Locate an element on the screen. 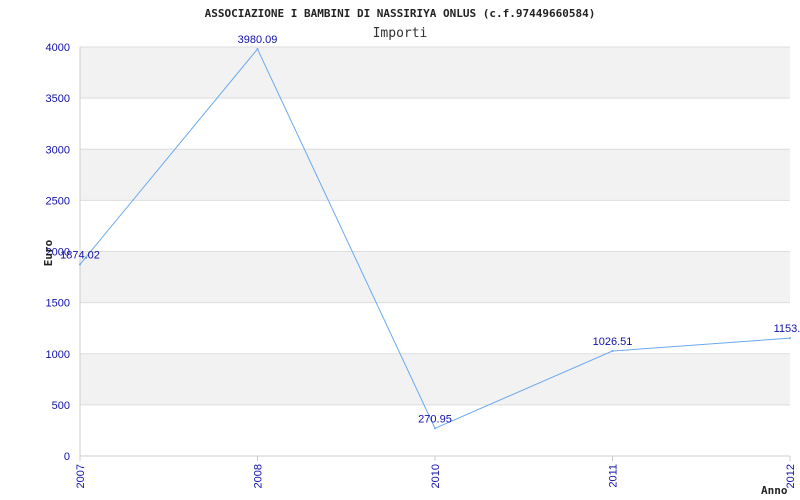 Image resolution: width=800 pixels, height=500 pixels. x-tick-label: 2007 is located at coordinates (81, 476).